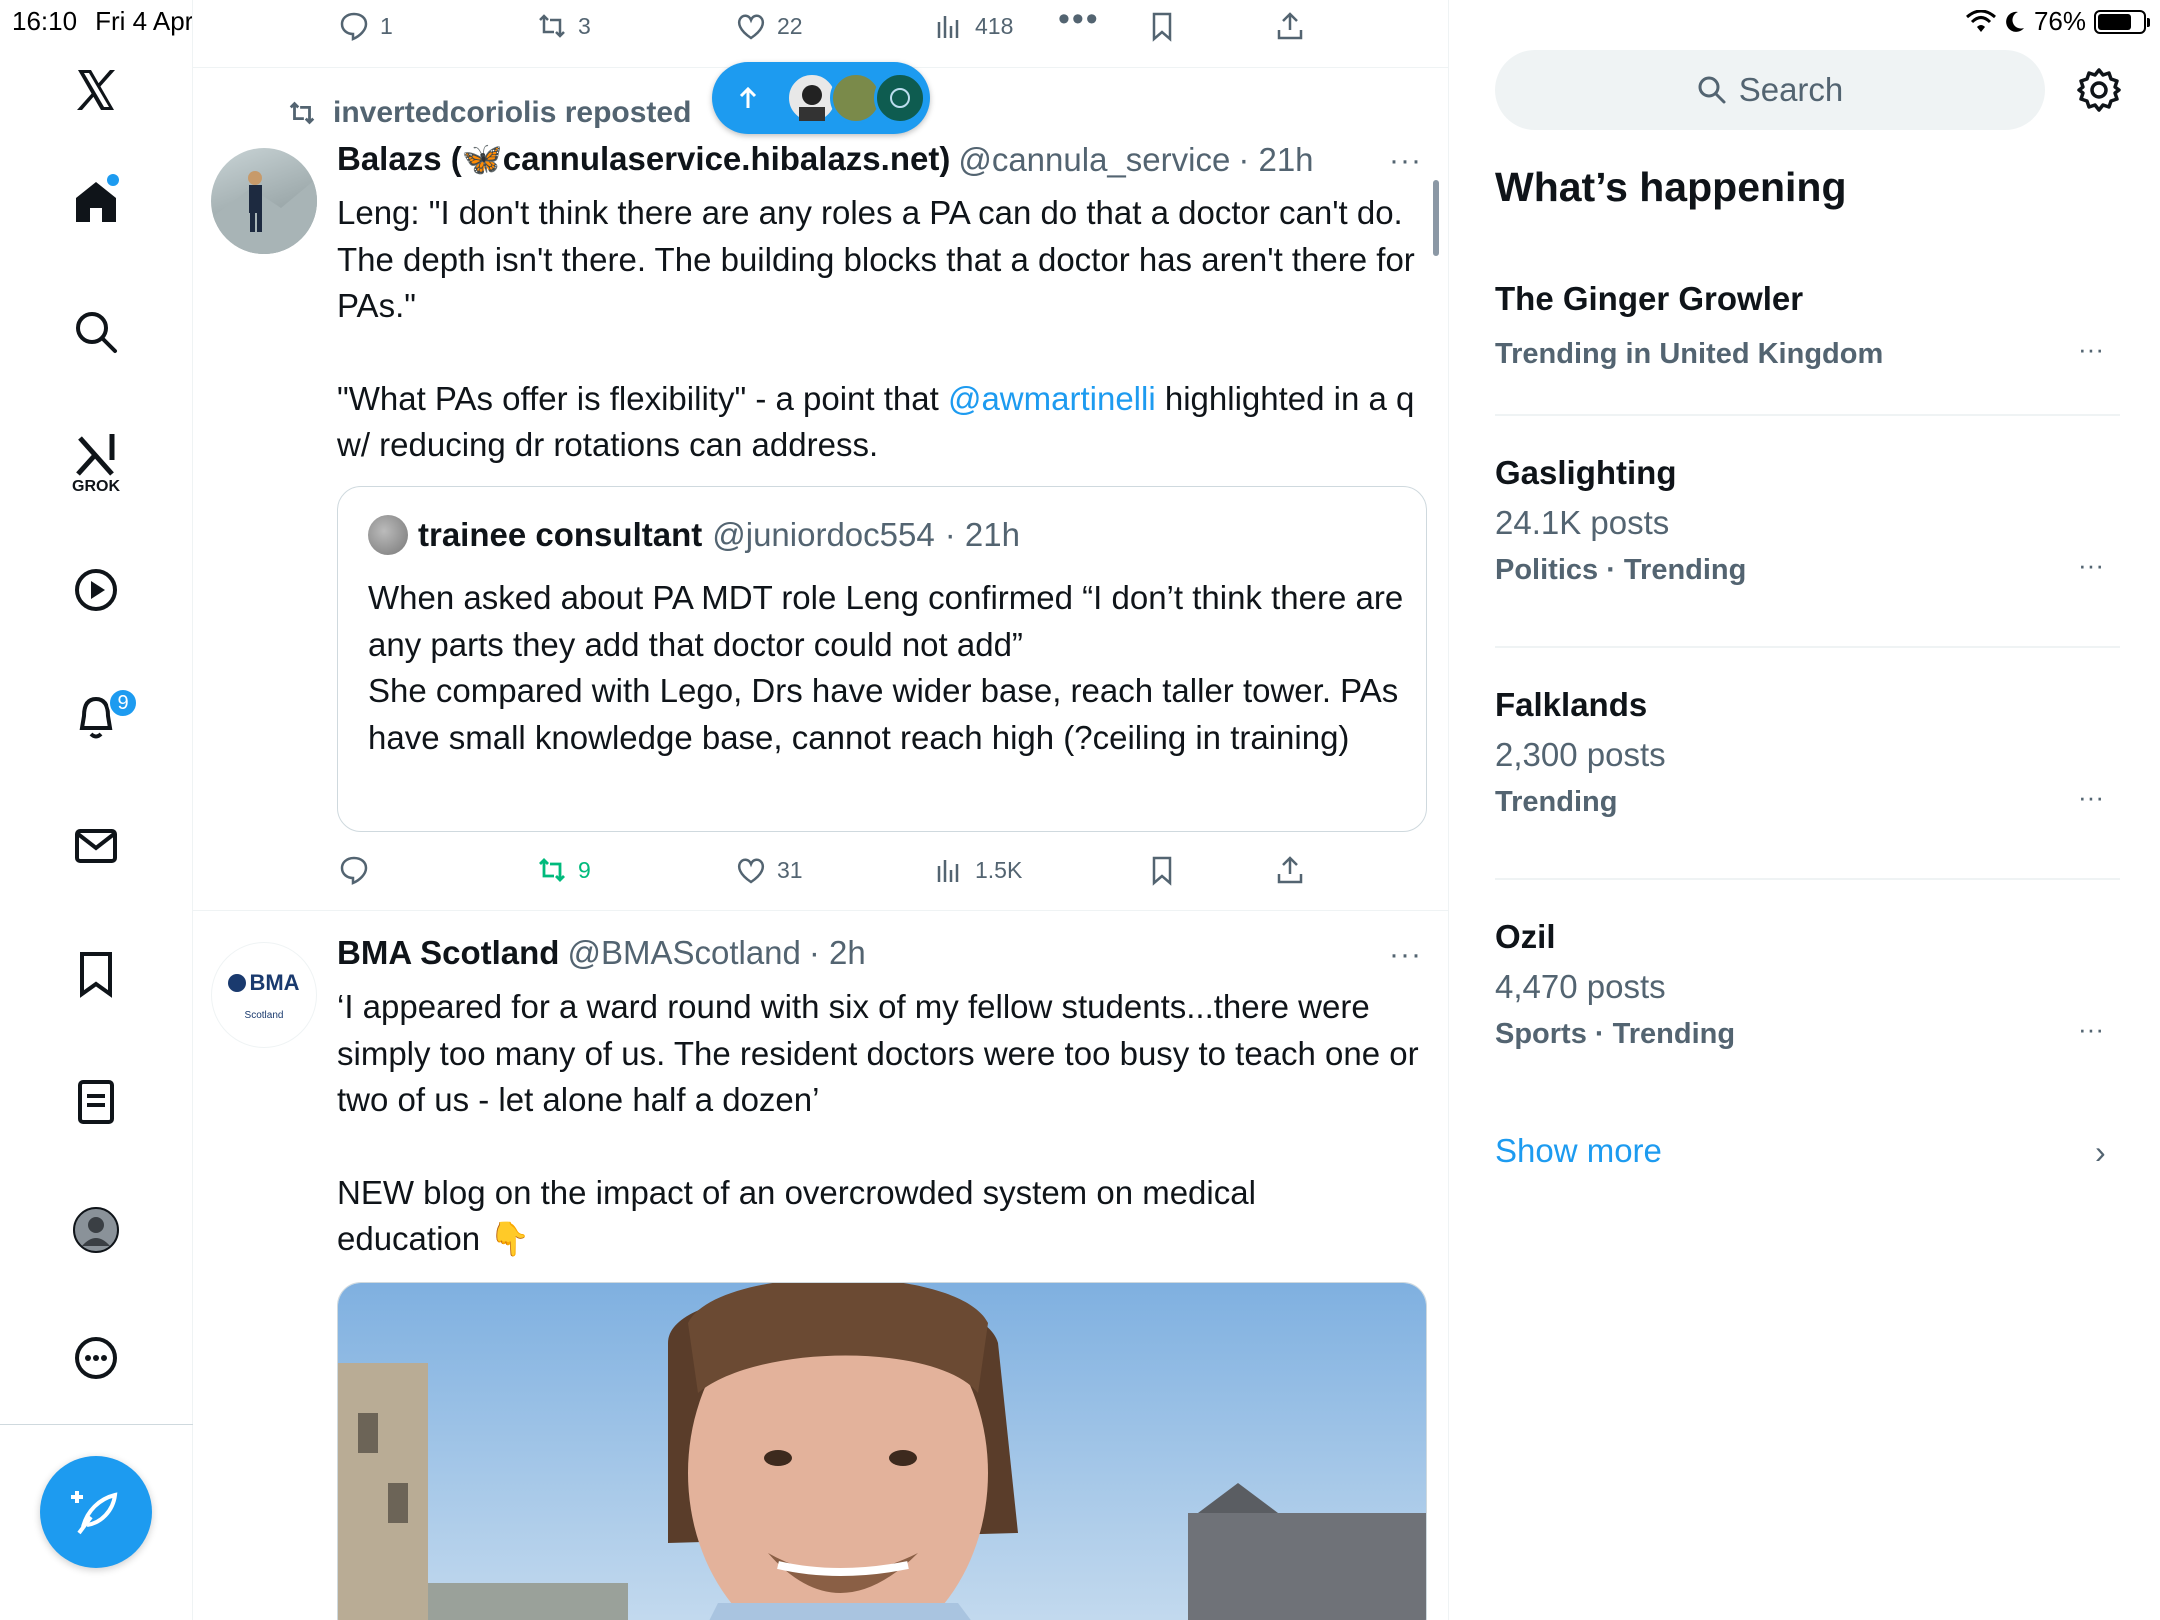 This screenshot has width=2160, height=1620. Describe the element at coordinates (512, 112) in the screenshot. I see `repost-by-text: invertedcoriolis reposted` at that location.